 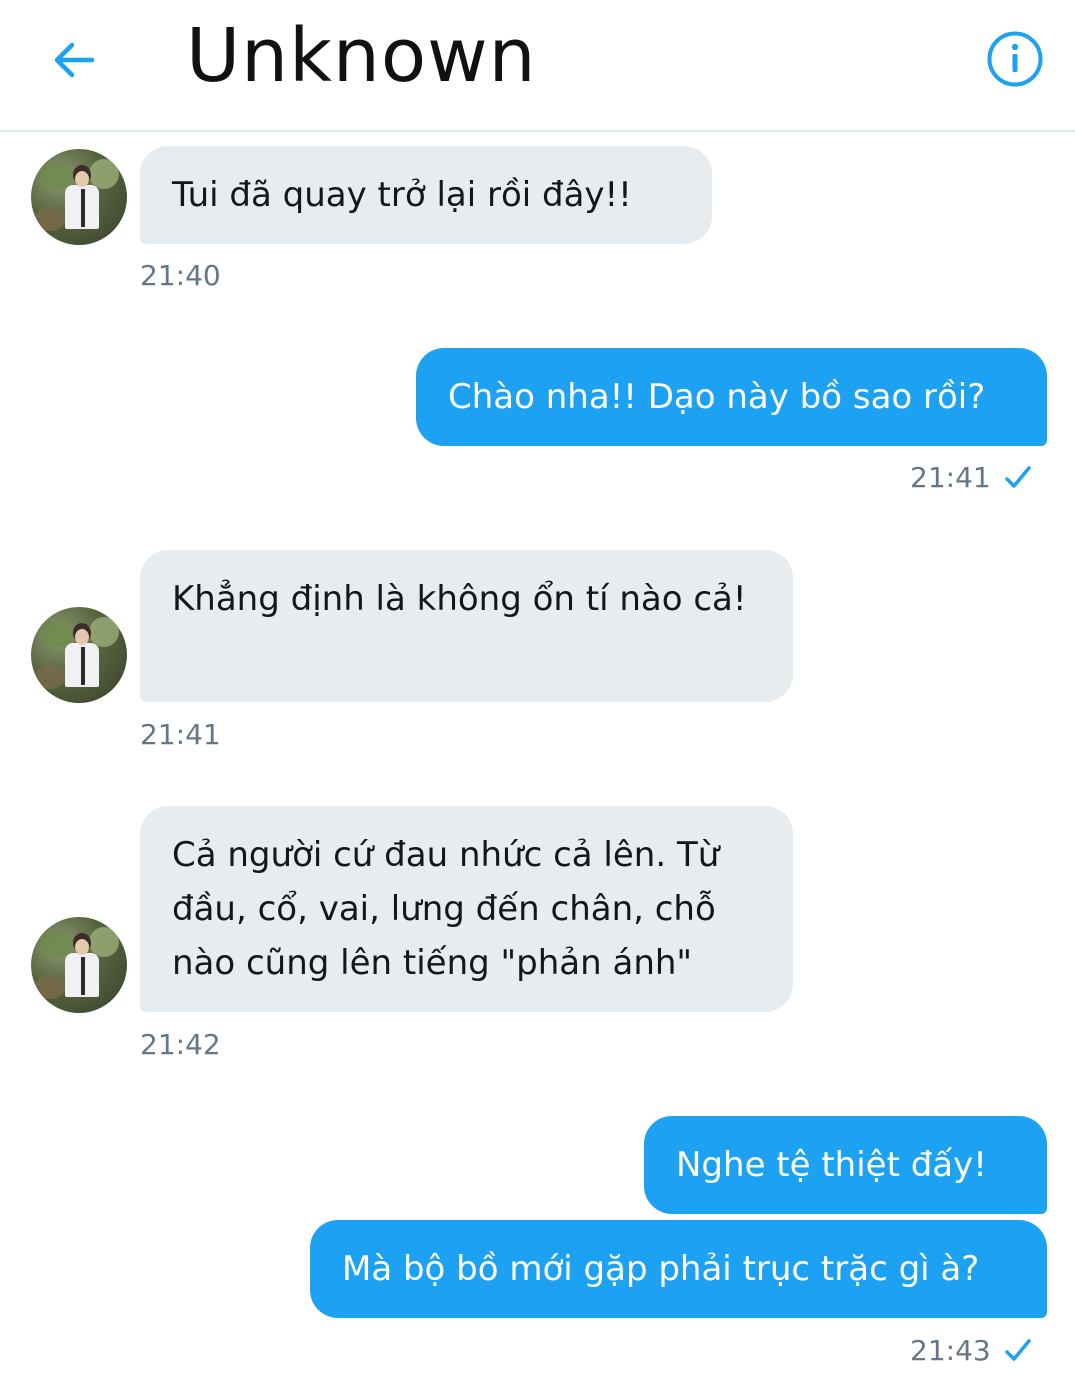 What do you see at coordinates (731, 397) in the screenshot?
I see `message-bubble-outgoing: Chào nha!! Dạo này bồ sao rồi?` at bounding box center [731, 397].